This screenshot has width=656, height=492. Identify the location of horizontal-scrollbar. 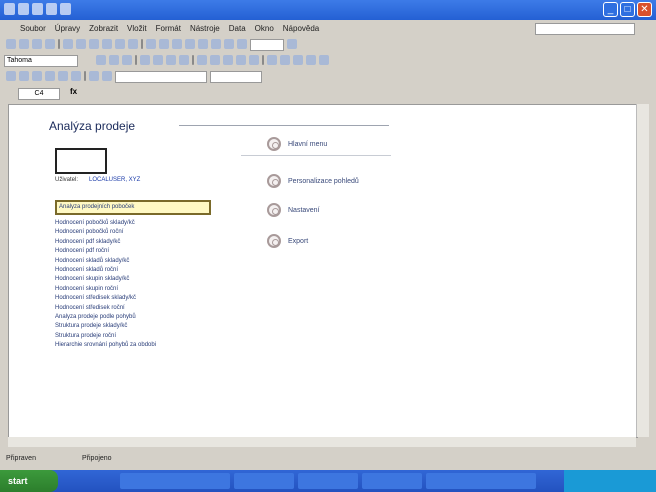
(322, 442).